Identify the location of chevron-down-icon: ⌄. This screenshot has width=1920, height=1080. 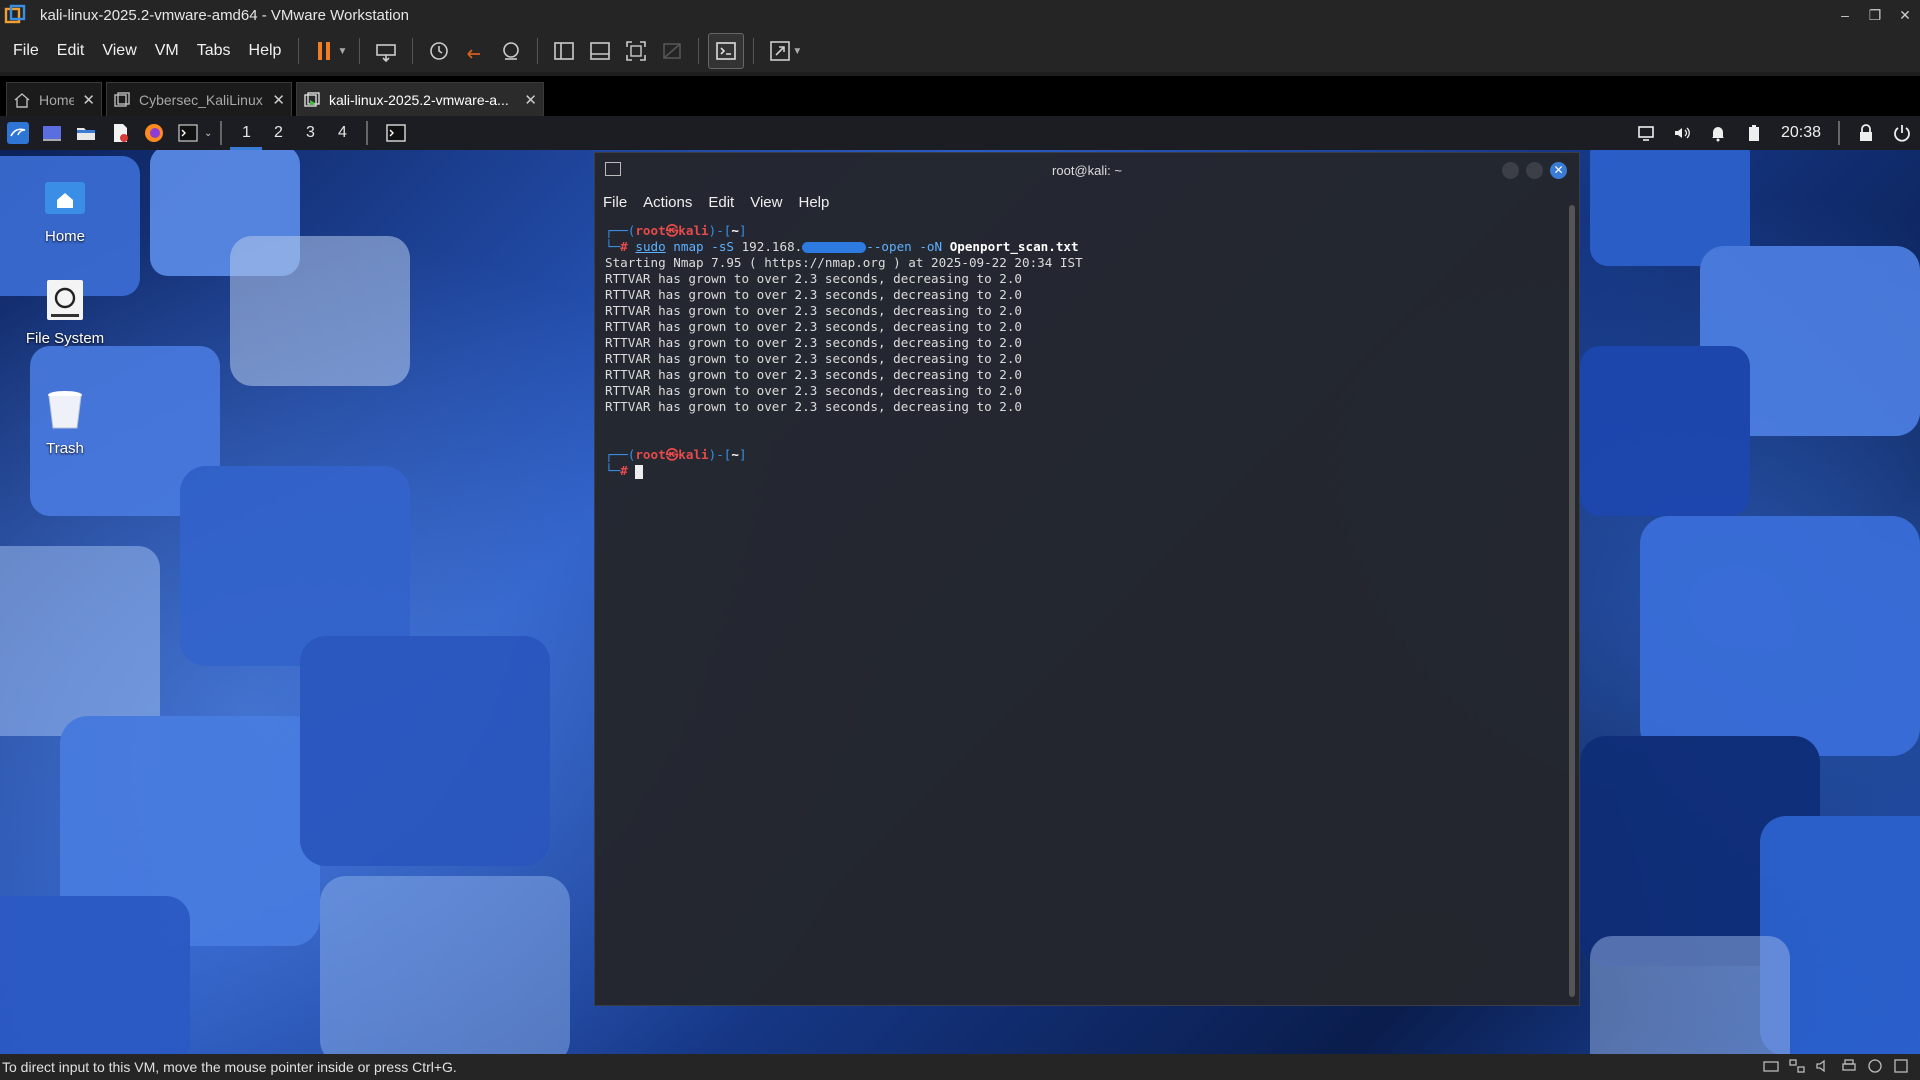
(208, 133).